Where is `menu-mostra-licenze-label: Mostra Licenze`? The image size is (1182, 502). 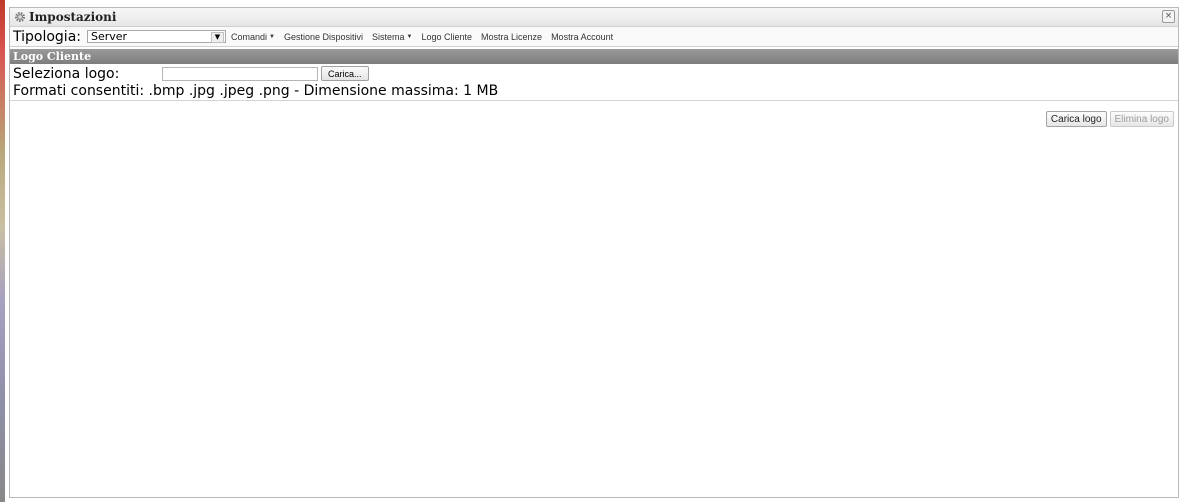
menu-mostra-licenze-label: Mostra Licenze is located at coordinates (512, 36).